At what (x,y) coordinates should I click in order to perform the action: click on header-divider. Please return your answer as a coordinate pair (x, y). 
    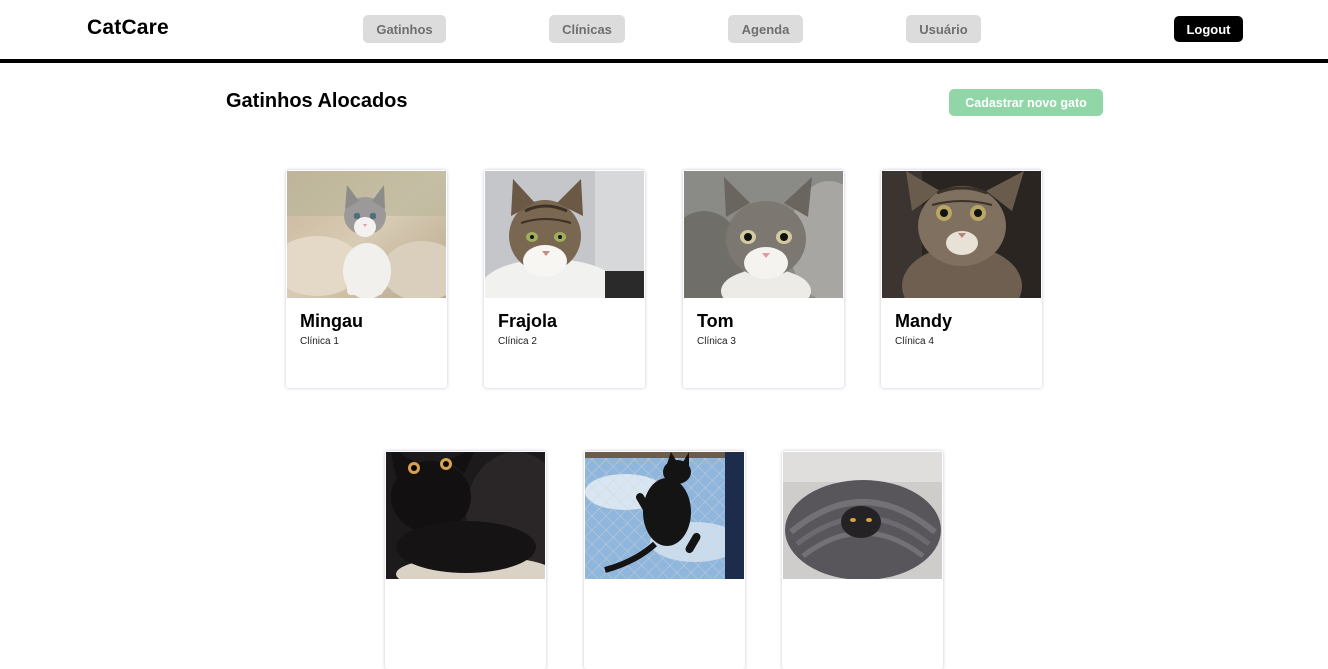
    Looking at the image, I should click on (664, 61).